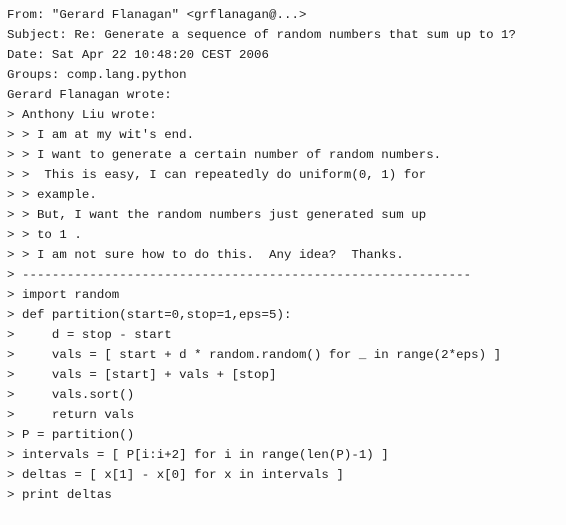 Image resolution: width=566 pixels, height=525 pixels. What do you see at coordinates (157, 15) in the screenshot?
I see `header-from: From: "Gerard Flanagan" <grflanagan@...>` at bounding box center [157, 15].